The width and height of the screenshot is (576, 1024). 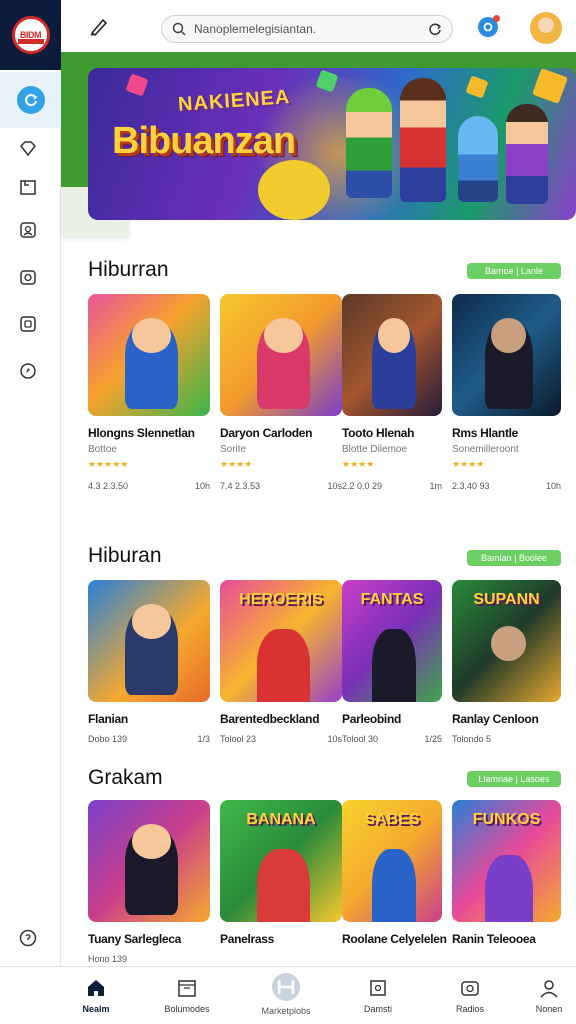 What do you see at coordinates (125, 777) in the screenshot?
I see `section-title: Grakam` at bounding box center [125, 777].